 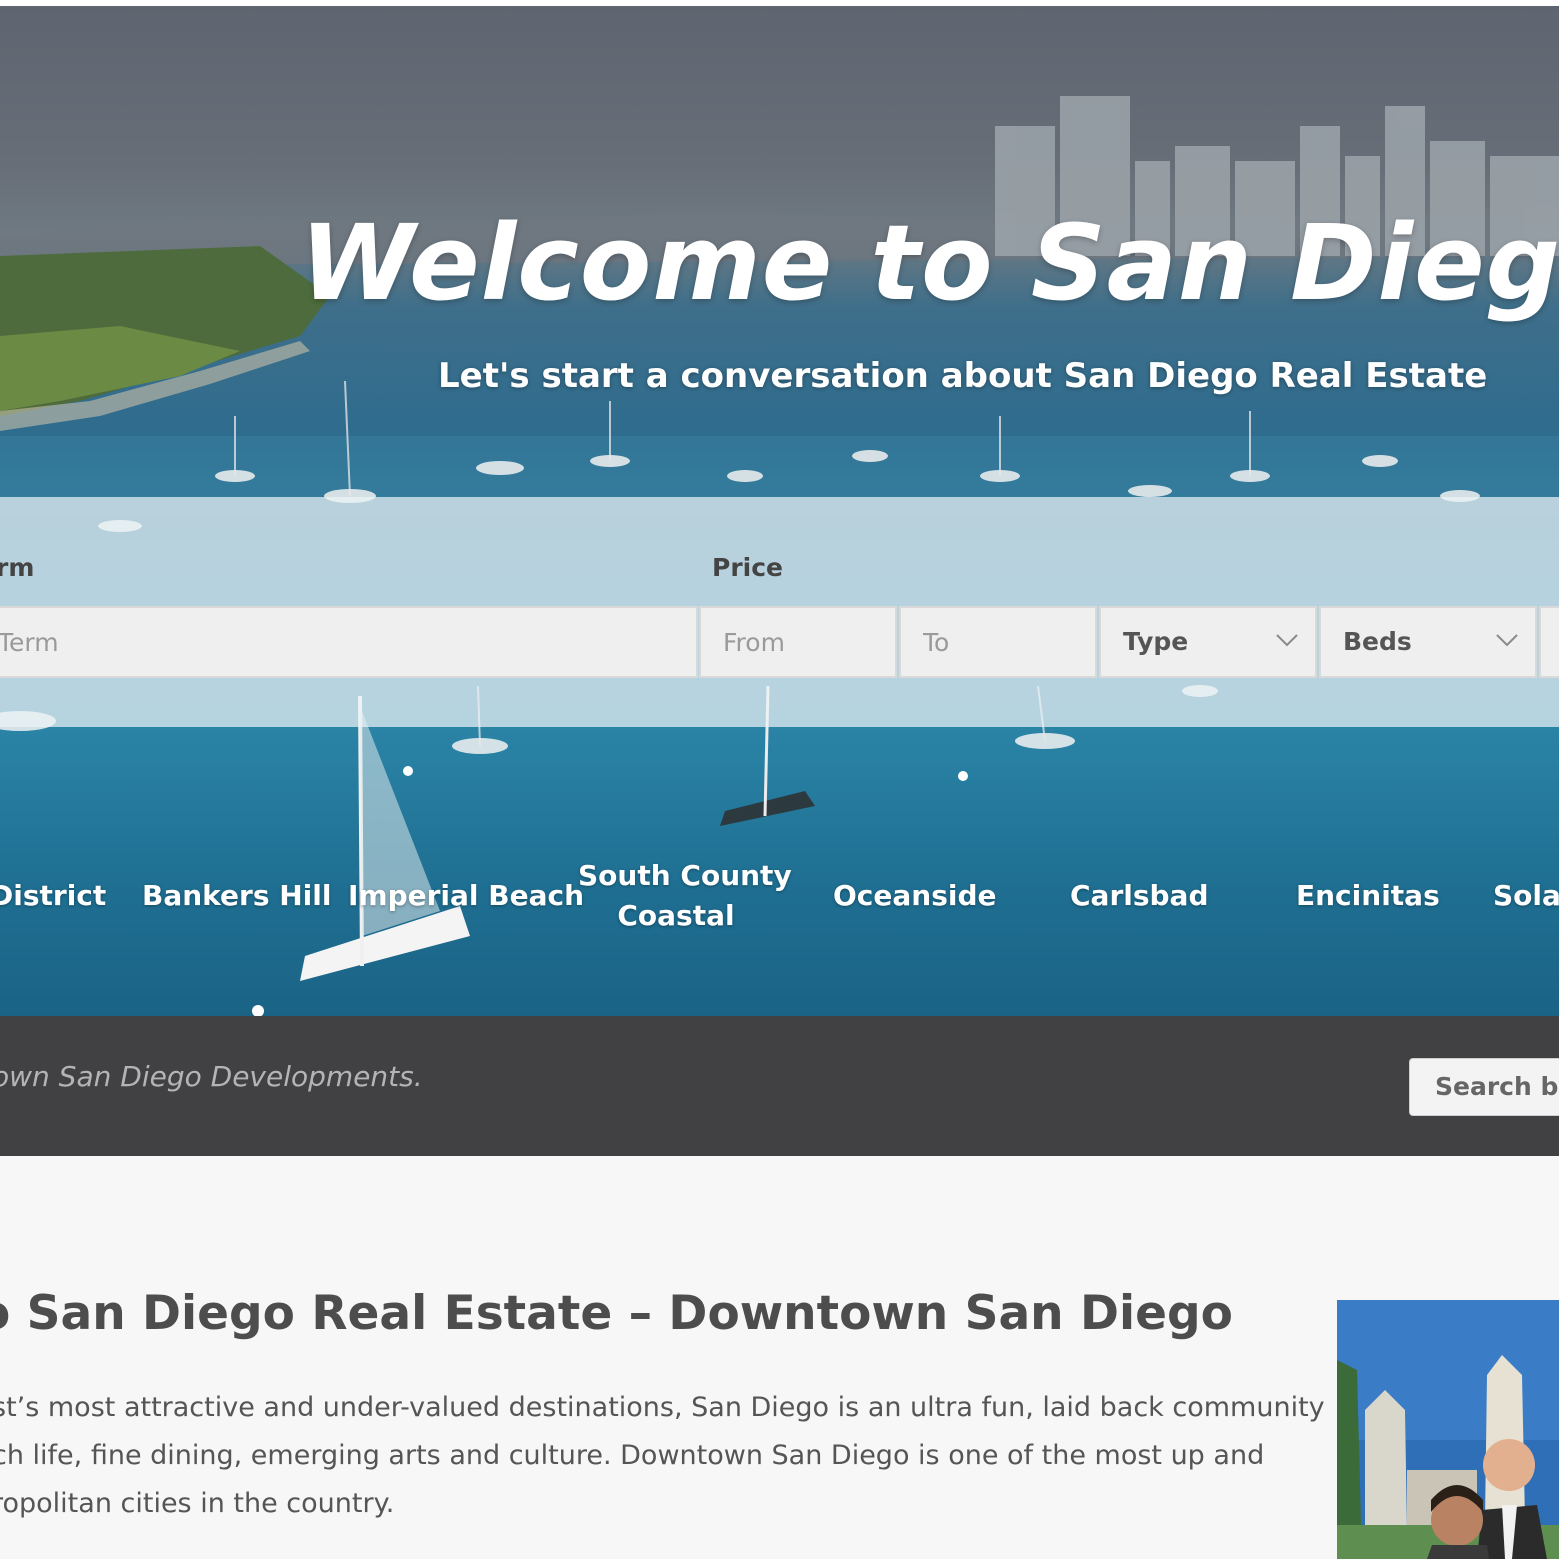 I want to click on type-select-value: Type, so click(x=1156, y=641).